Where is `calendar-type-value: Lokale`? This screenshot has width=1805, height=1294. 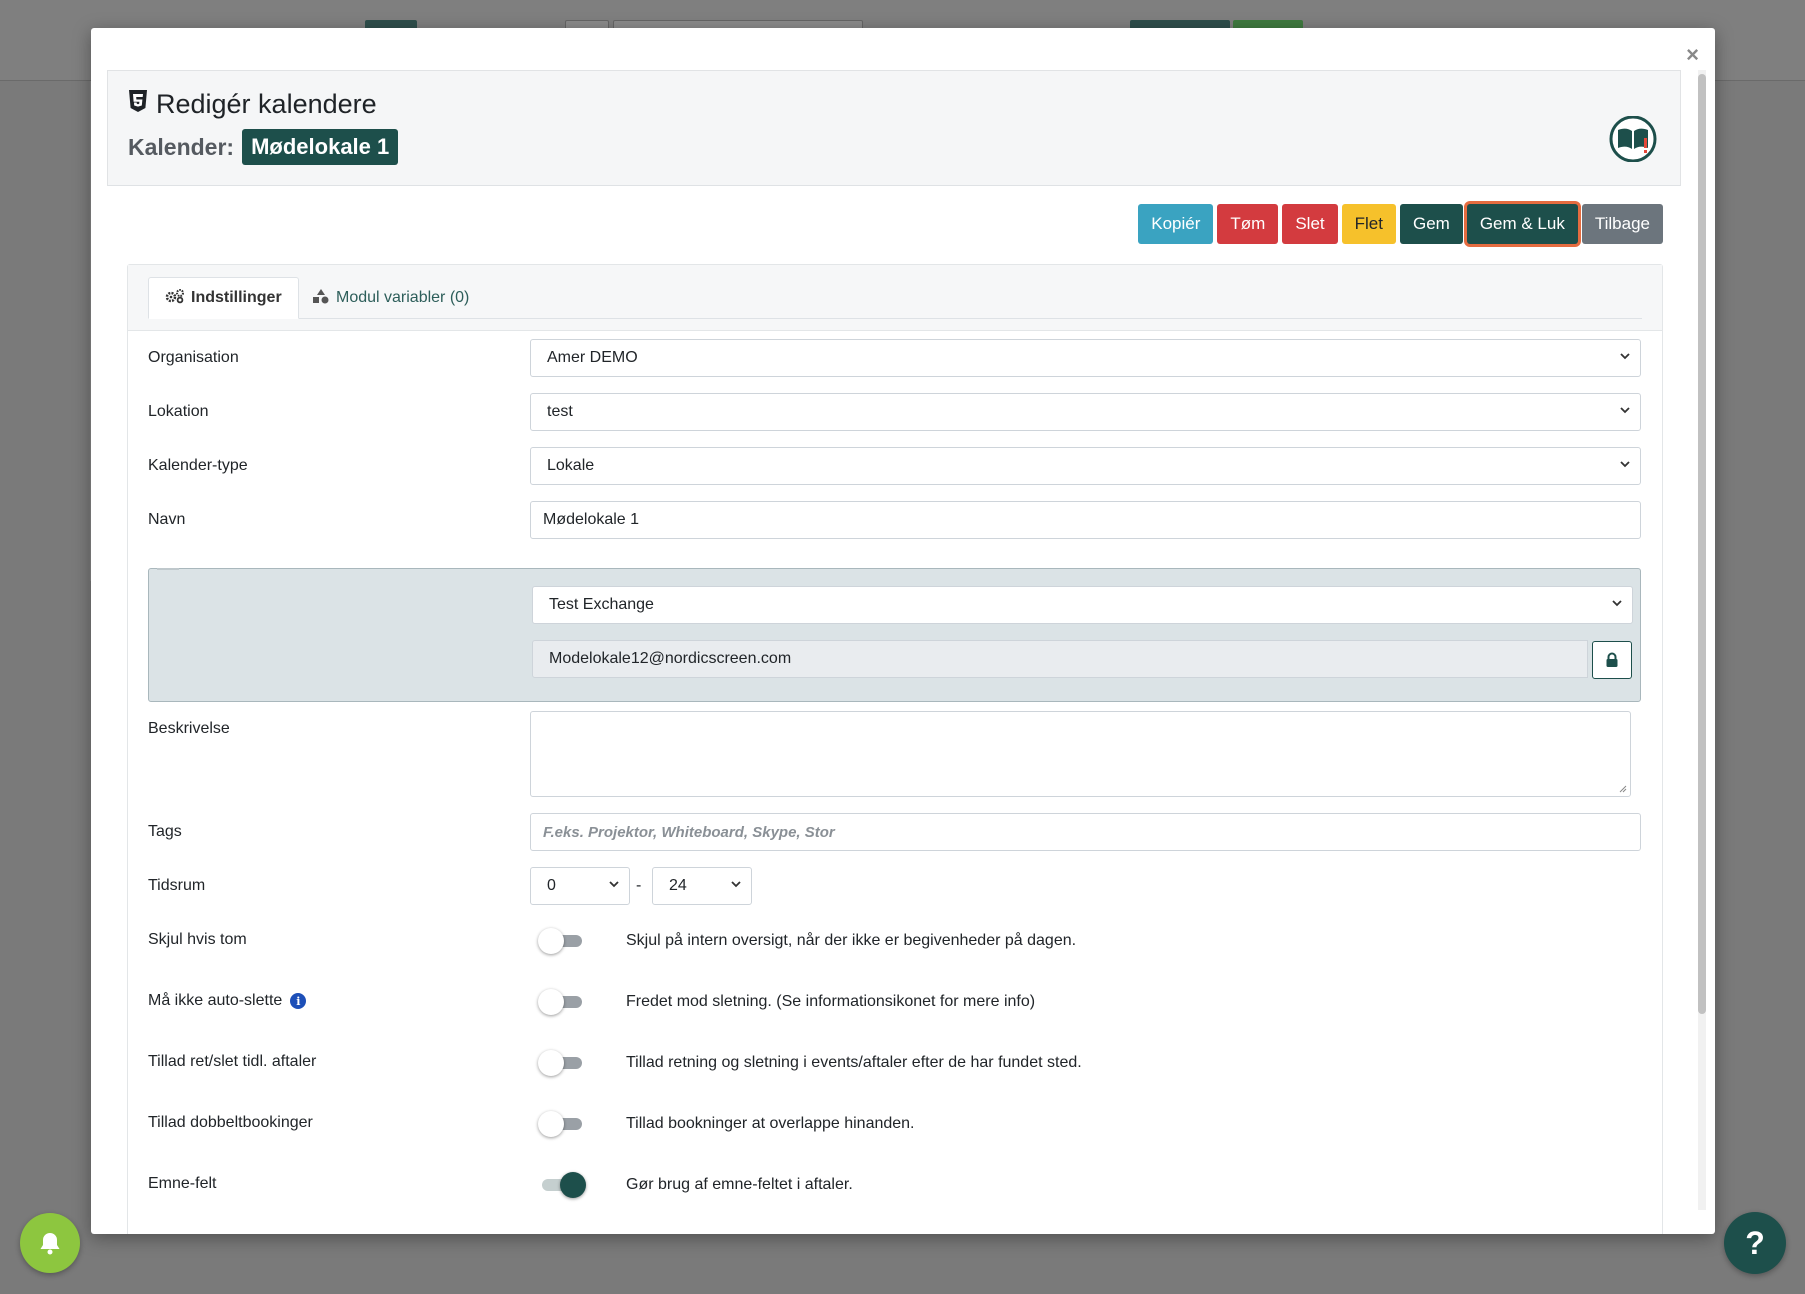 calendar-type-value: Lokale is located at coordinates (571, 465).